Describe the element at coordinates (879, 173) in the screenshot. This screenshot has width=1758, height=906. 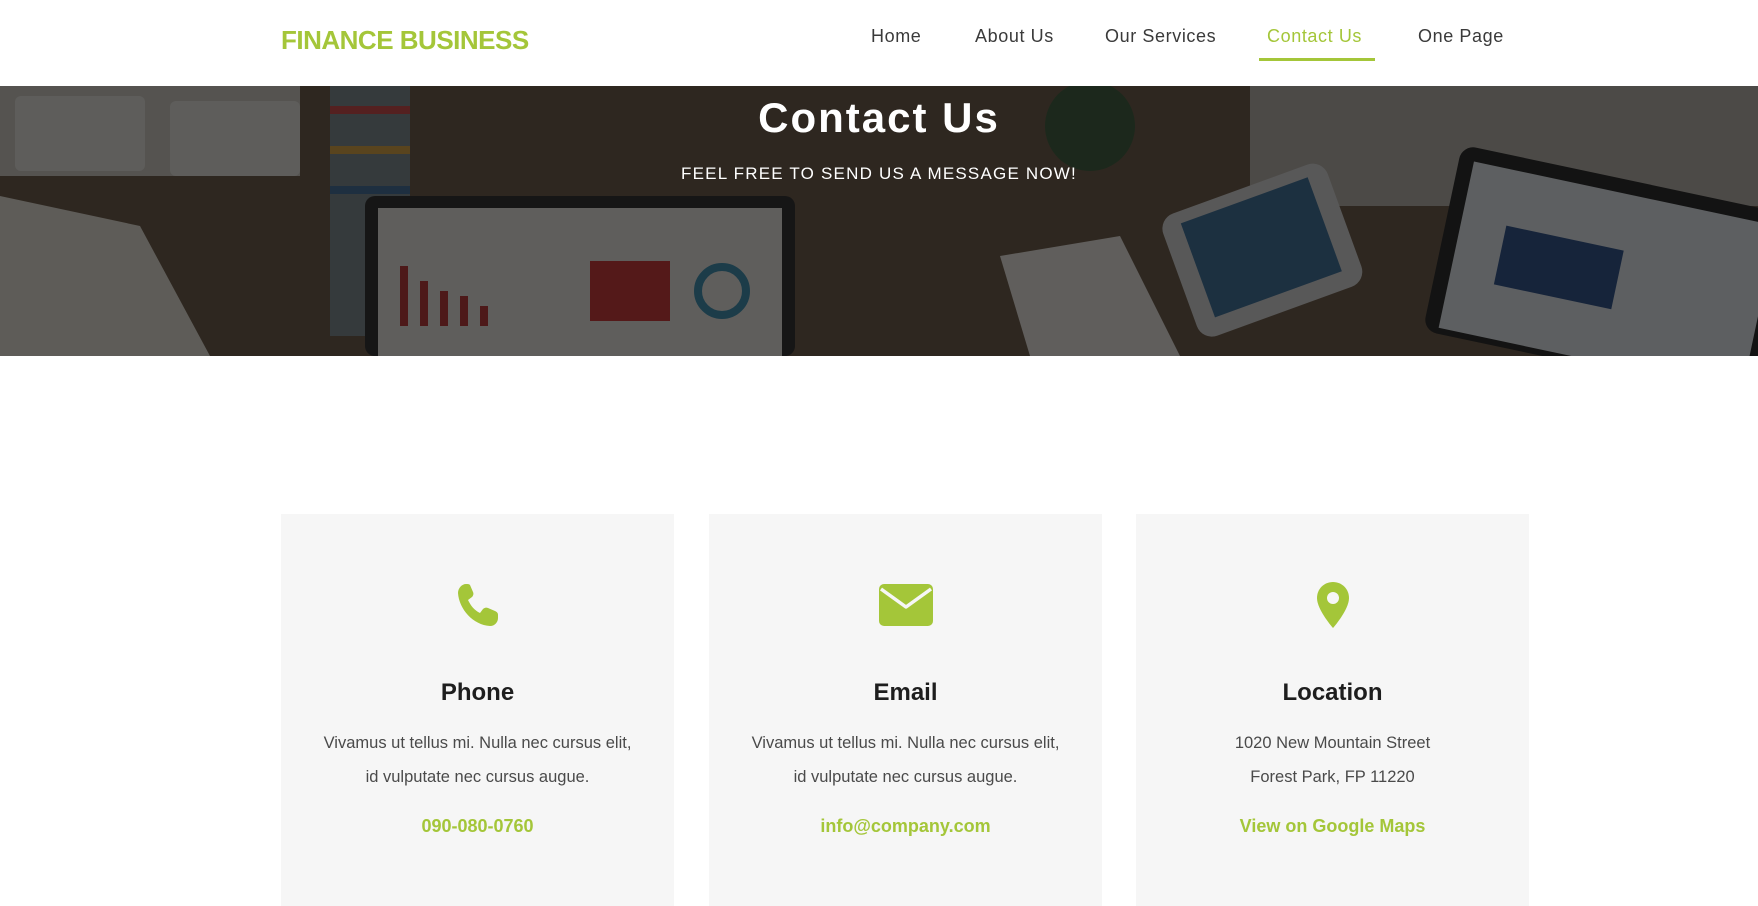
I see `page-subtitle: FEEL FREE TO SEND US A MESSAGE NOW!` at that location.